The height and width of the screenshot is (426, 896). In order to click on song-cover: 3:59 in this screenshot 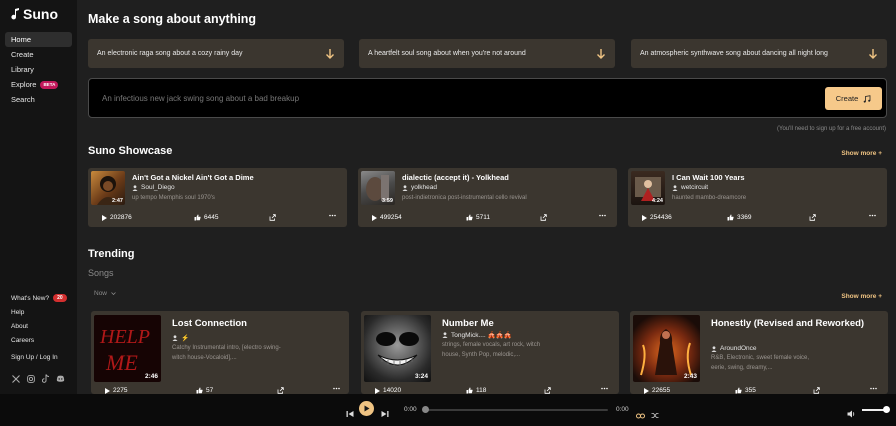, I will do `click(378, 188)`.